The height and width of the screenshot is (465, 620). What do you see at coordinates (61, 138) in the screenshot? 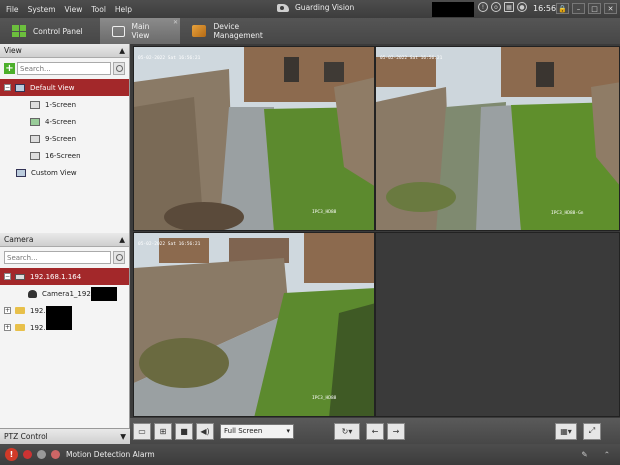
I see `screen-label: 9-Screen` at bounding box center [61, 138].